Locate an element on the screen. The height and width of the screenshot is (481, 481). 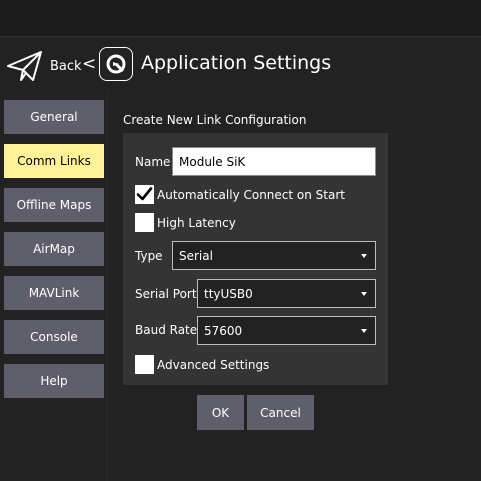
app-header: Back < Application Settings is located at coordinates (240, 65).